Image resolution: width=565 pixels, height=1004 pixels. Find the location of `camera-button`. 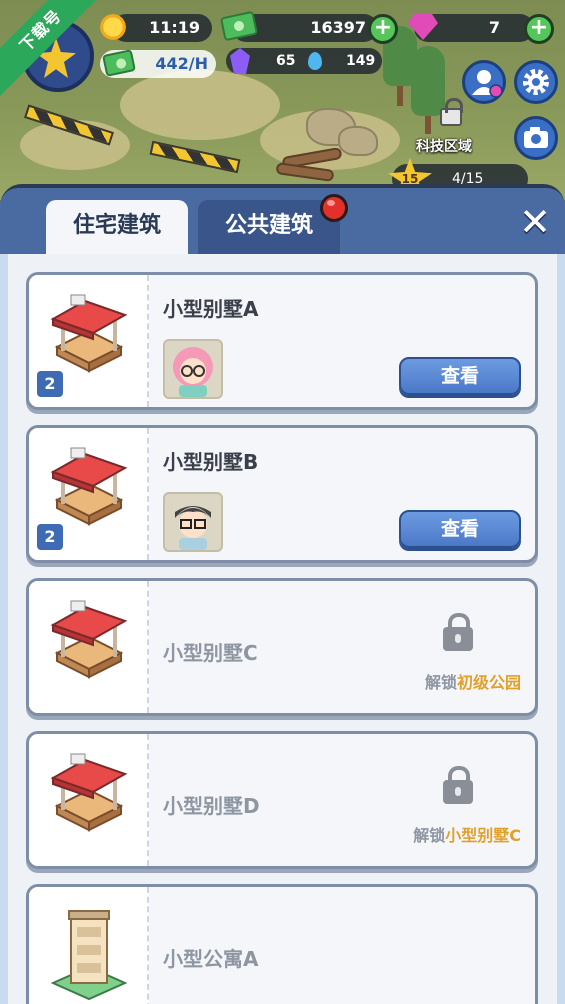

camera-button is located at coordinates (536, 138).